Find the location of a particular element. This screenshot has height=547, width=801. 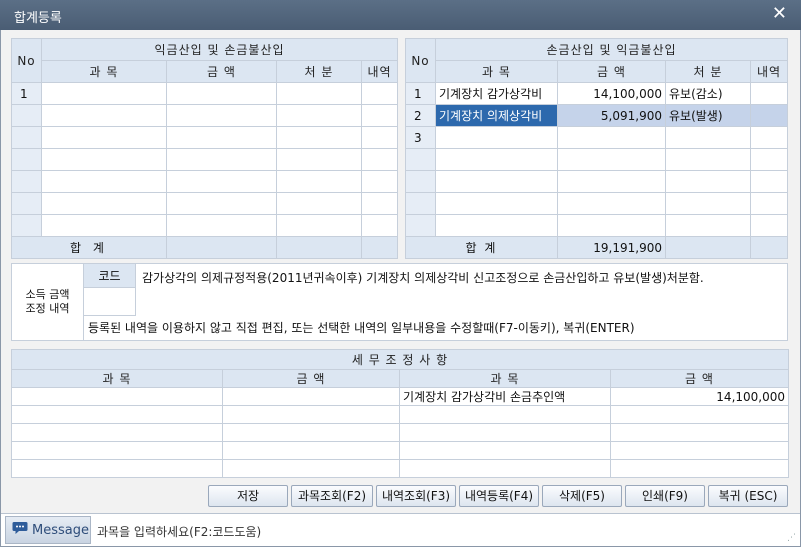

resize-grip-icon: ⋰ is located at coordinates (791, 538).